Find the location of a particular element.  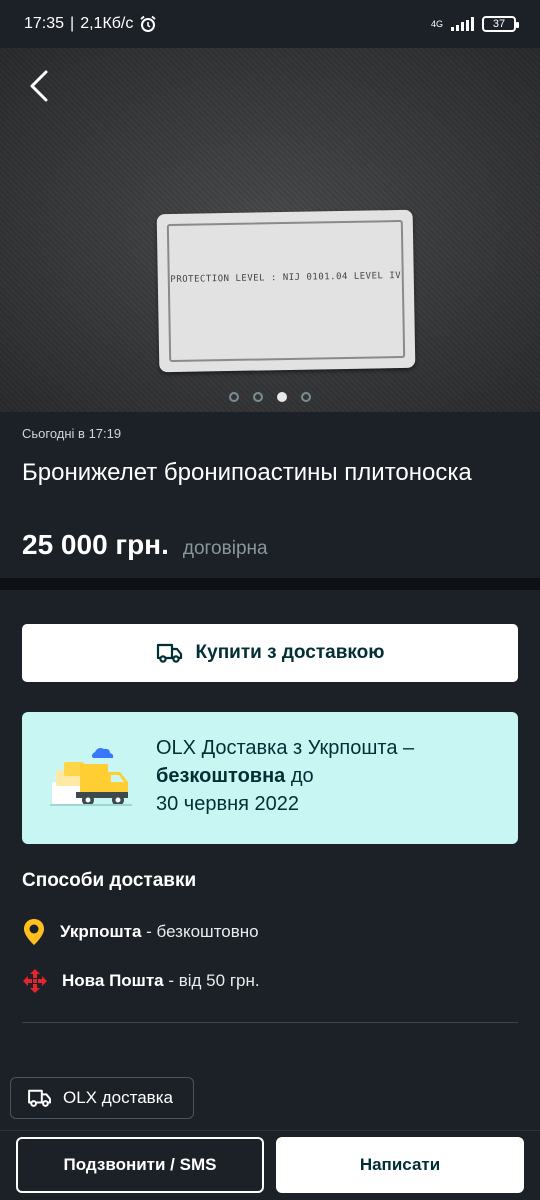

status-time: 17:35 is located at coordinates (44, 23).